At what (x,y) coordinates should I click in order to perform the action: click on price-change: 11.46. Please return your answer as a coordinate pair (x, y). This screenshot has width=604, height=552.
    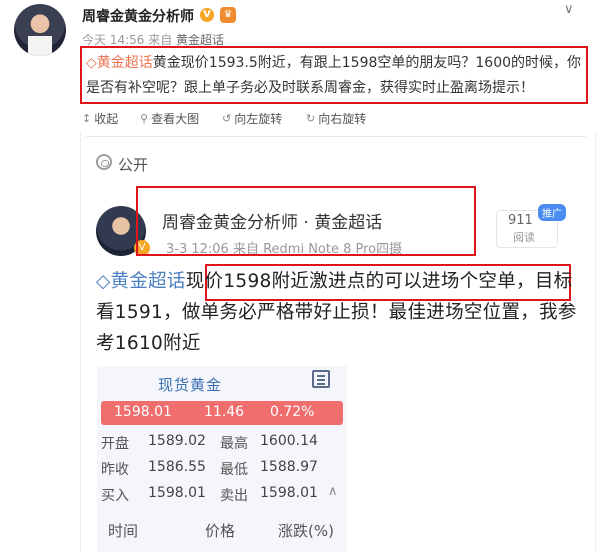
    Looking at the image, I should click on (224, 412).